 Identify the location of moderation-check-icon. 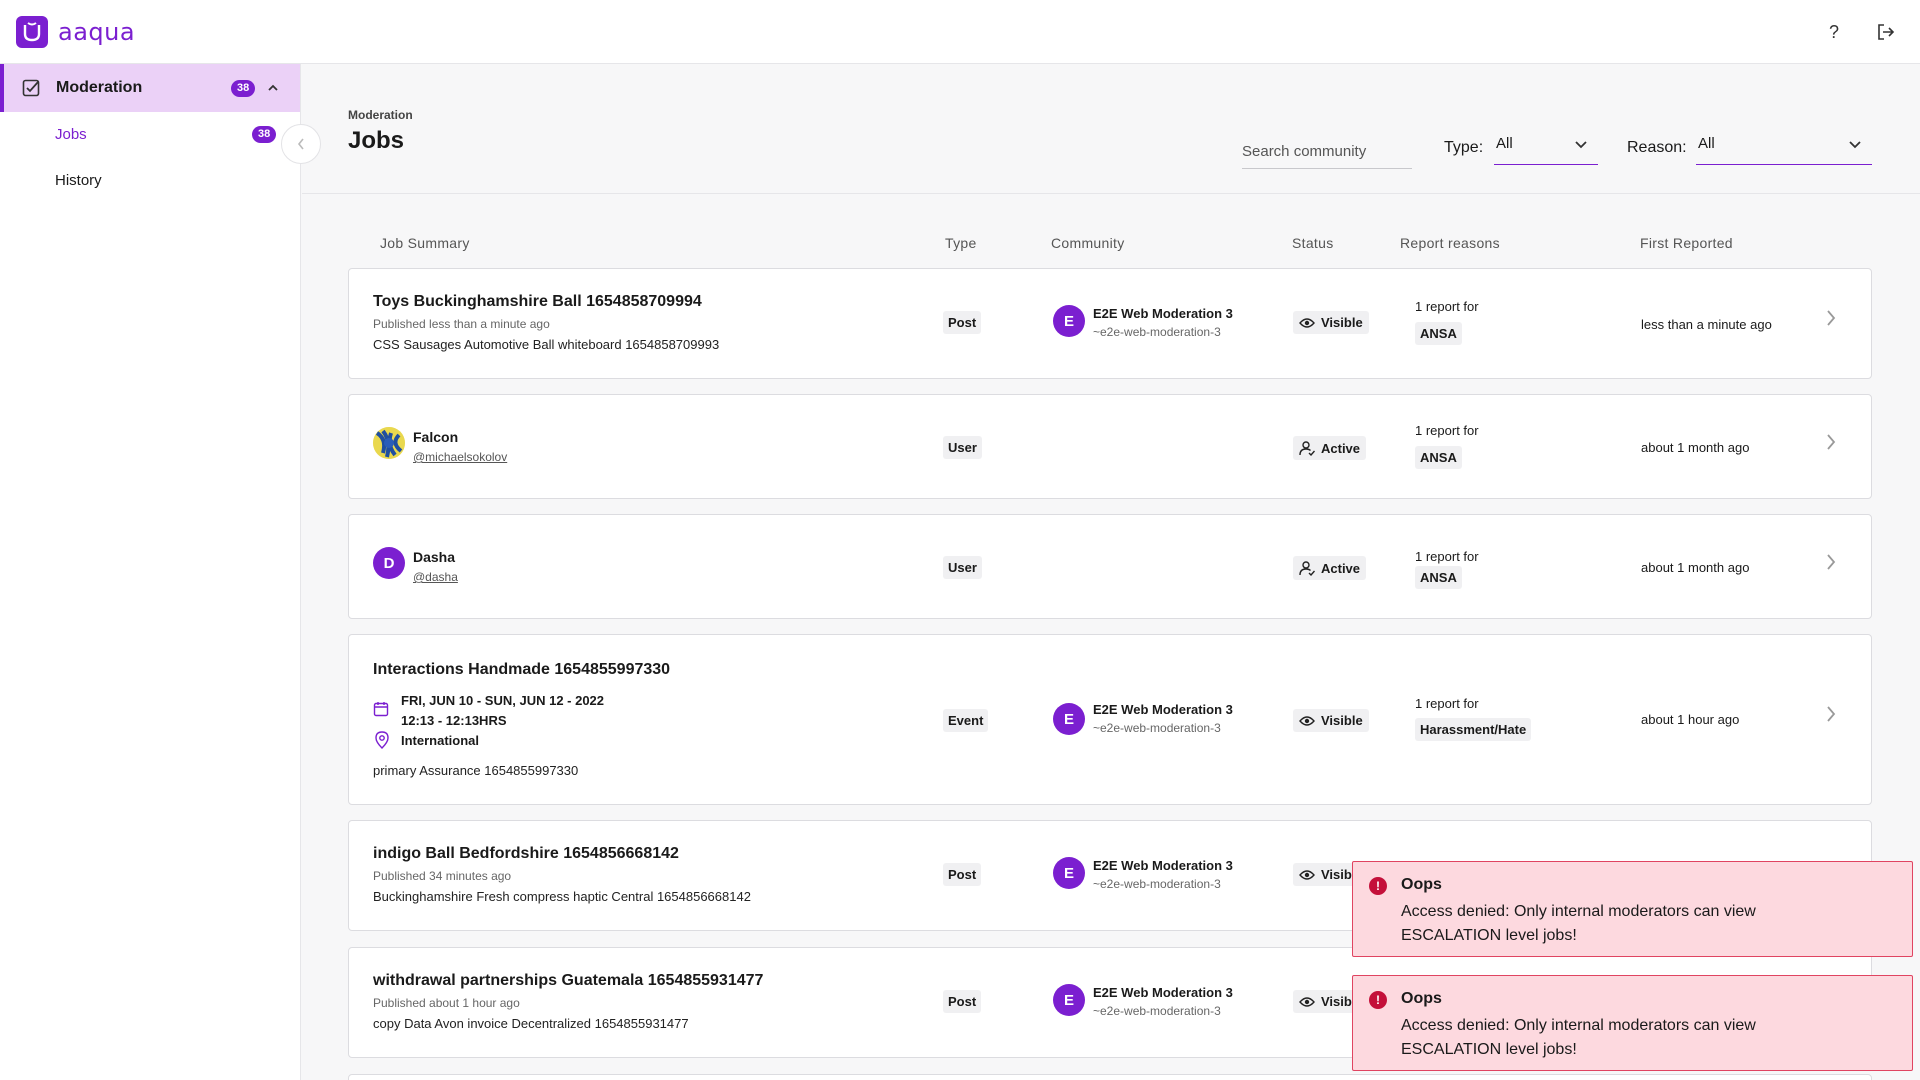
(31, 88).